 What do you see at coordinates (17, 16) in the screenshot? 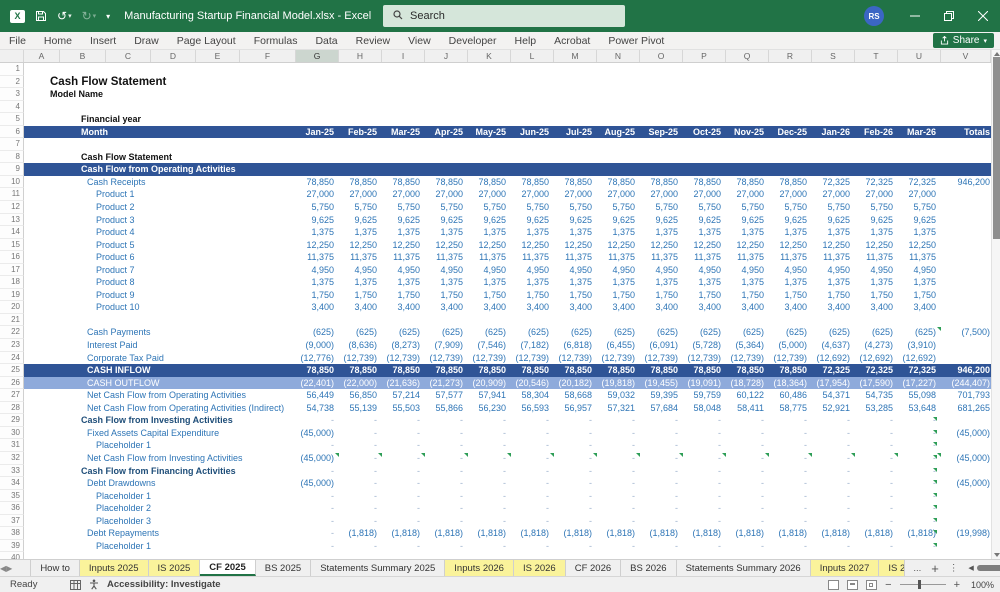
I see `excel-app-icon: X` at bounding box center [17, 16].